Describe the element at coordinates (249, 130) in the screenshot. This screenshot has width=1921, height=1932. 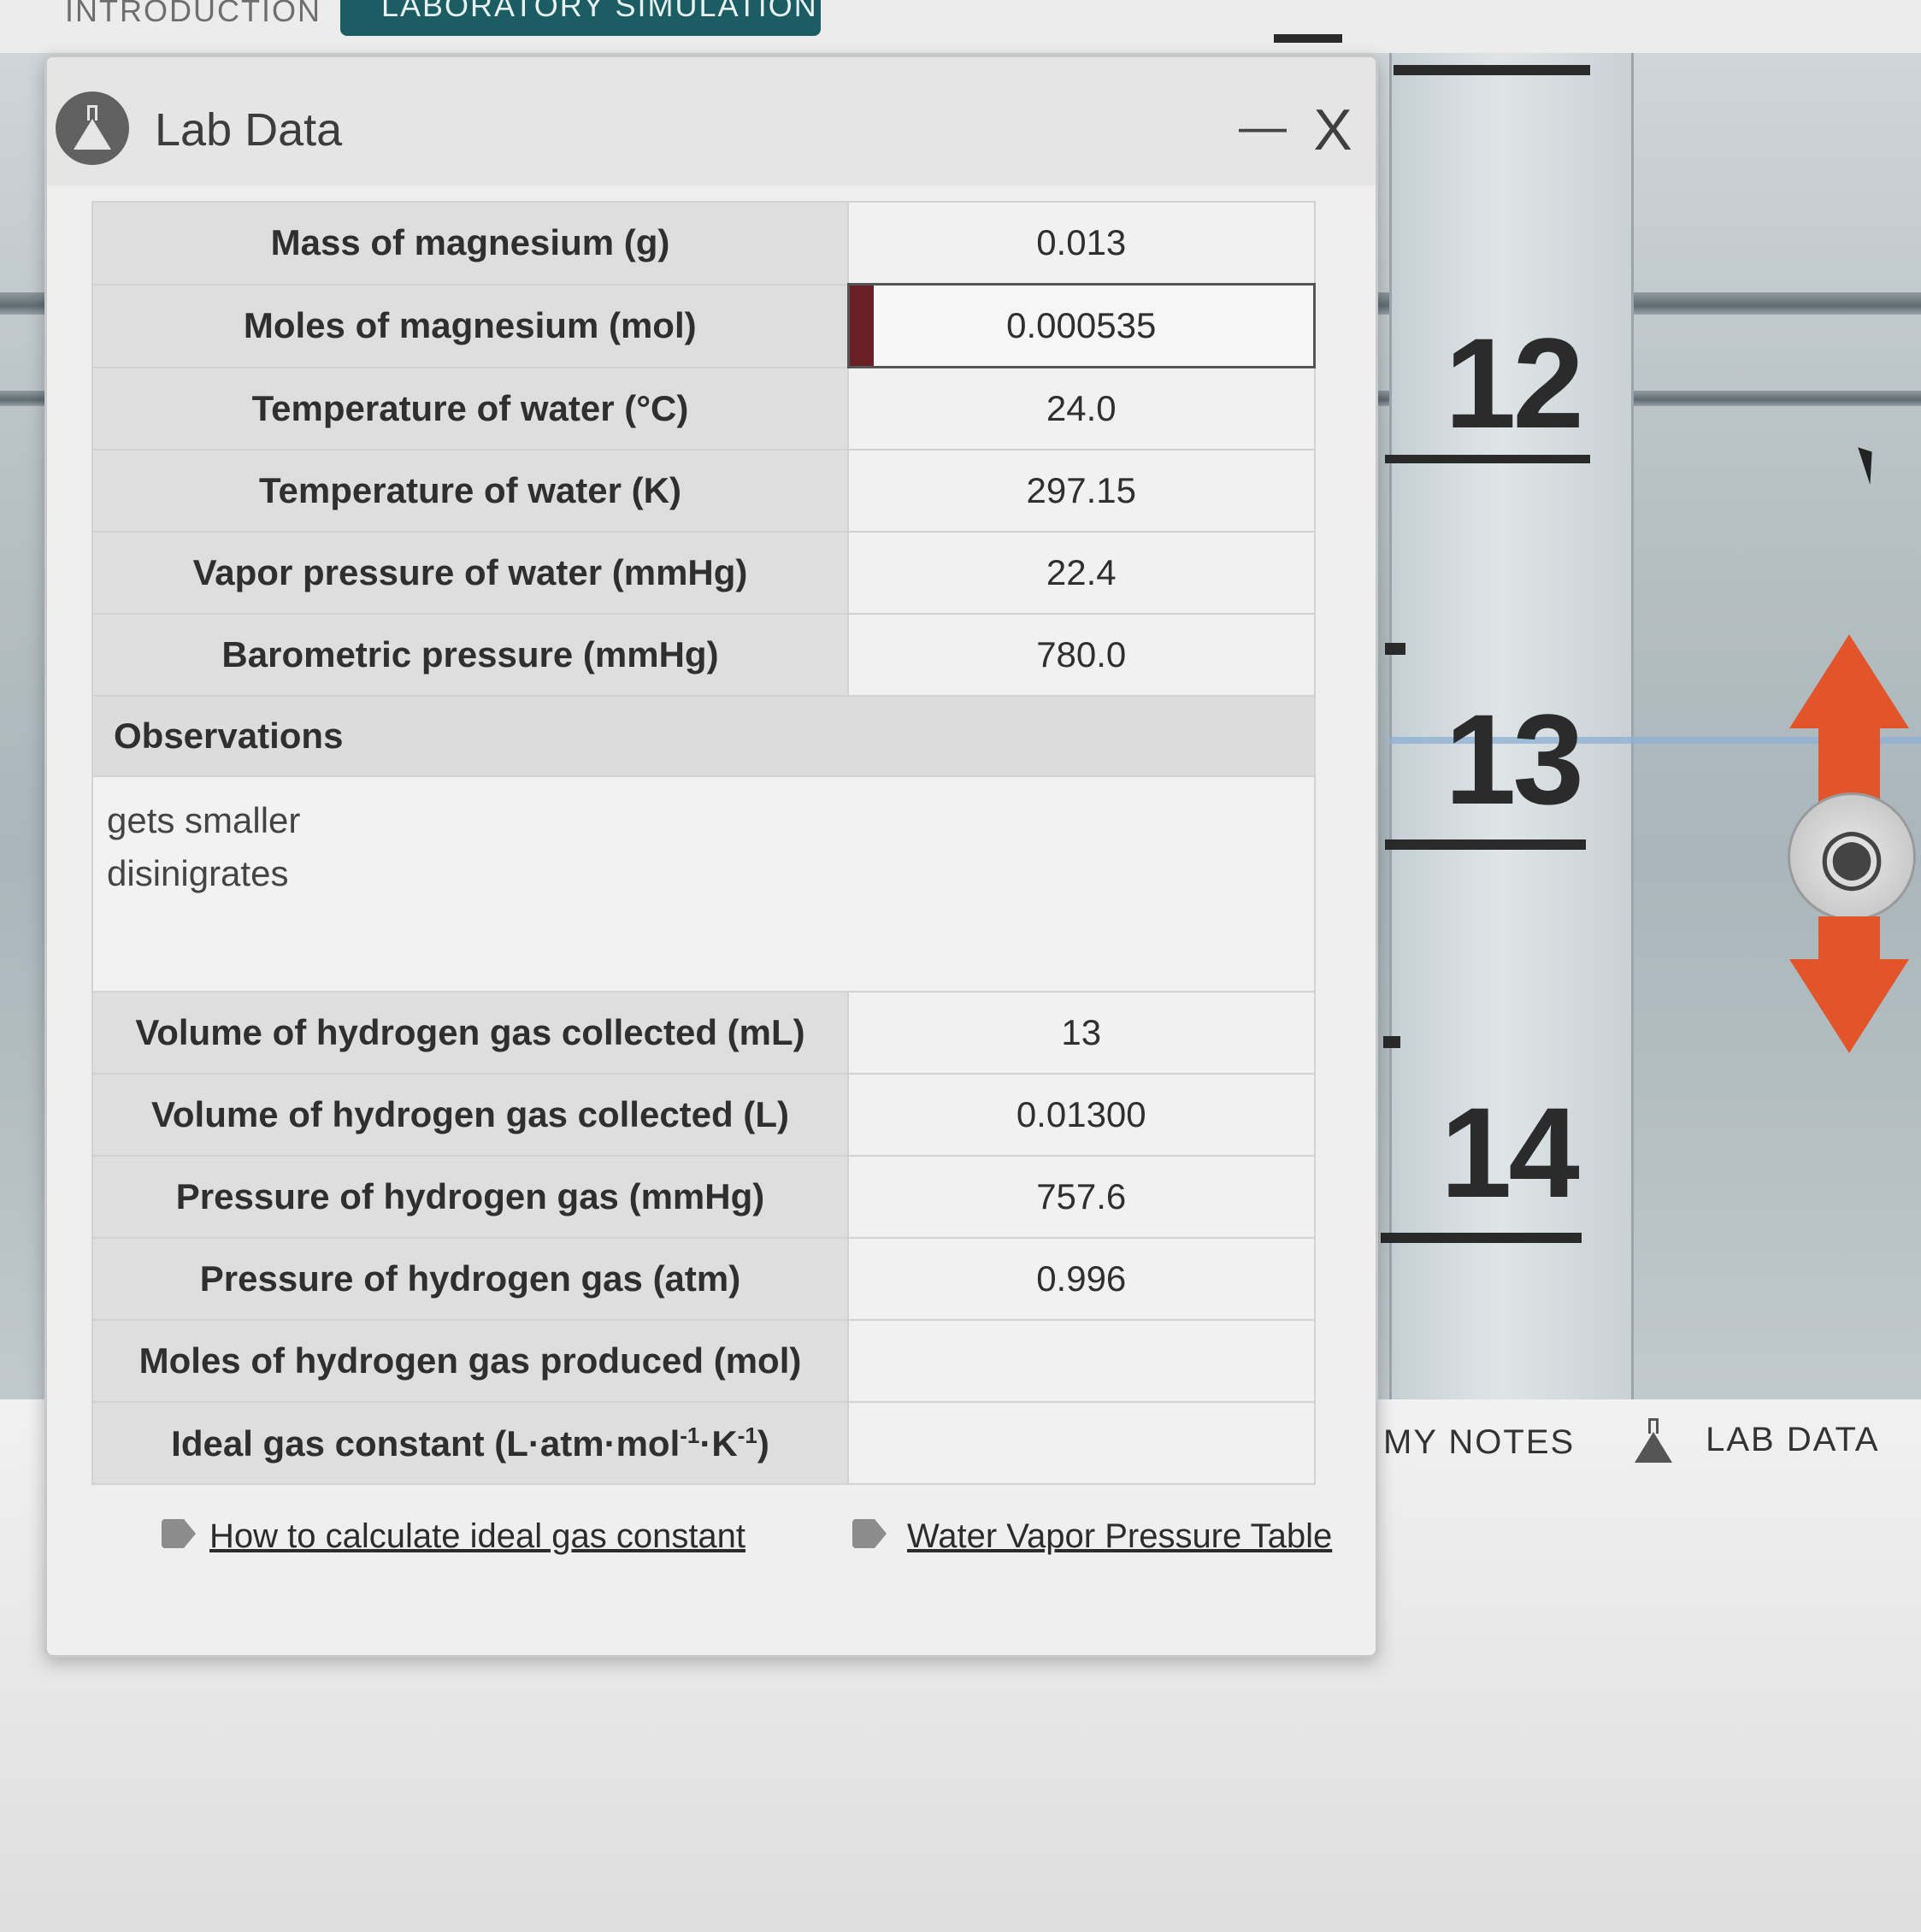
I see `window-title: Lab Data` at that location.